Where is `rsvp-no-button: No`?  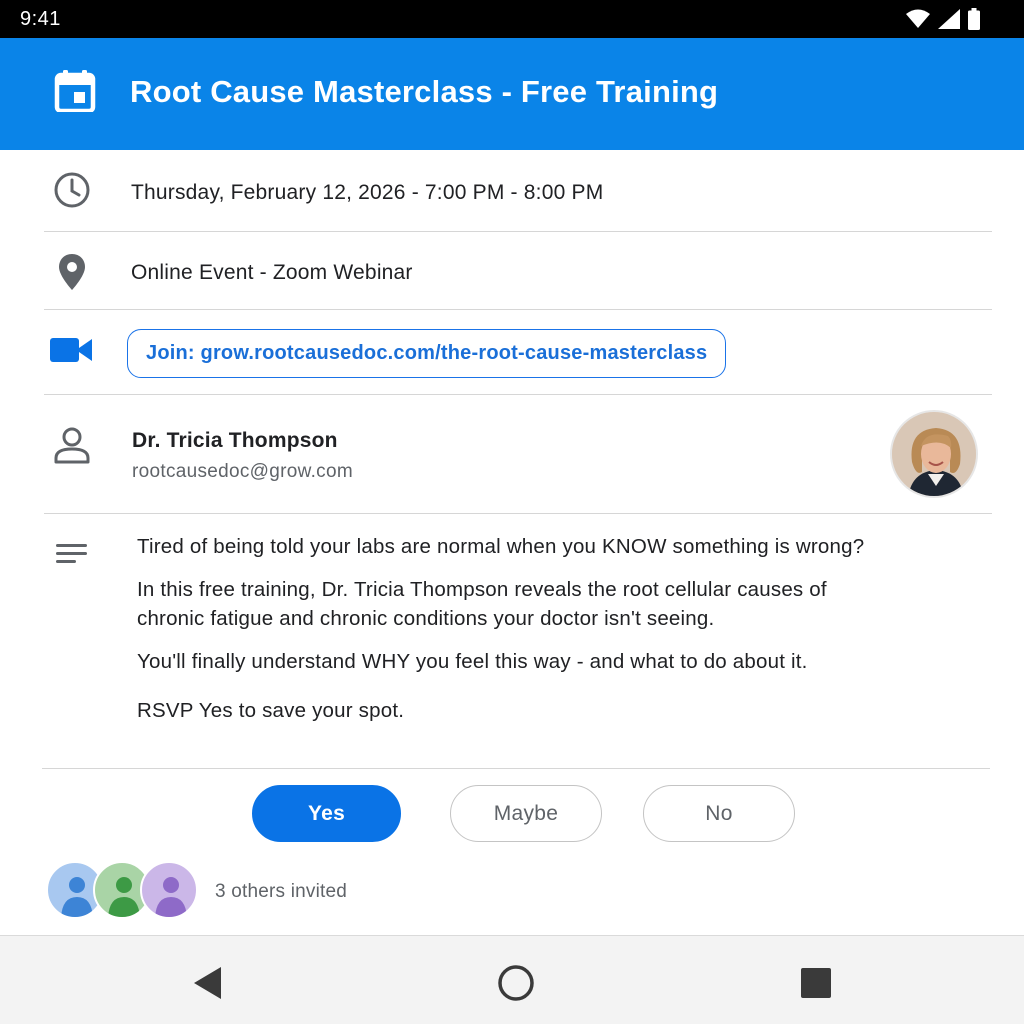
rsvp-no-button: No is located at coordinates (719, 813).